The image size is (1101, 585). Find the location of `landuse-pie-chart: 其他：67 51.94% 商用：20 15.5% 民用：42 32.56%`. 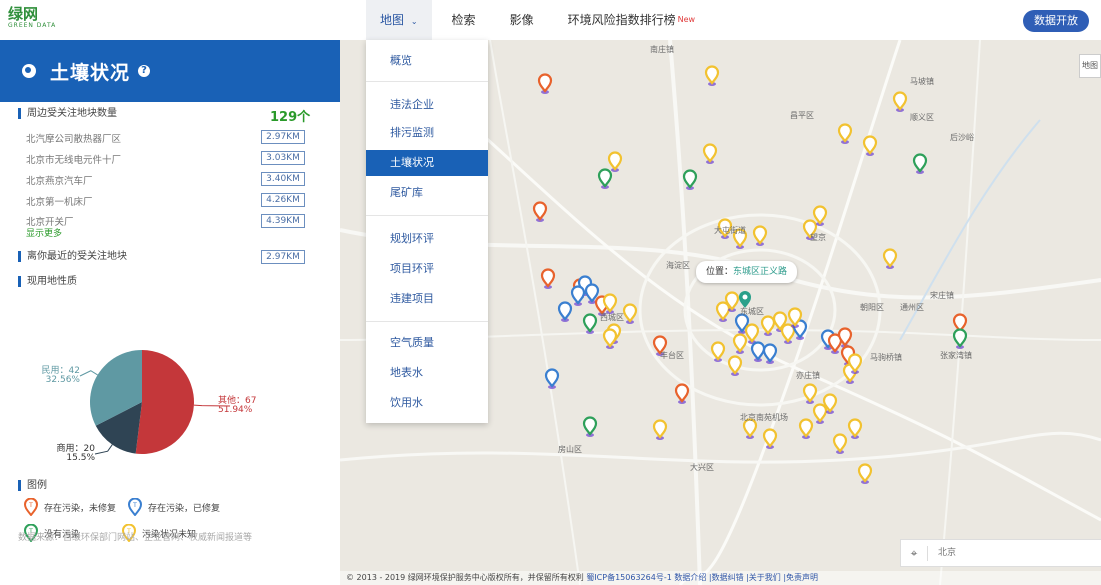

landuse-pie-chart: 其他：67 51.94% 商用：20 15.5% 民用：42 32.56% is located at coordinates (170, 410).